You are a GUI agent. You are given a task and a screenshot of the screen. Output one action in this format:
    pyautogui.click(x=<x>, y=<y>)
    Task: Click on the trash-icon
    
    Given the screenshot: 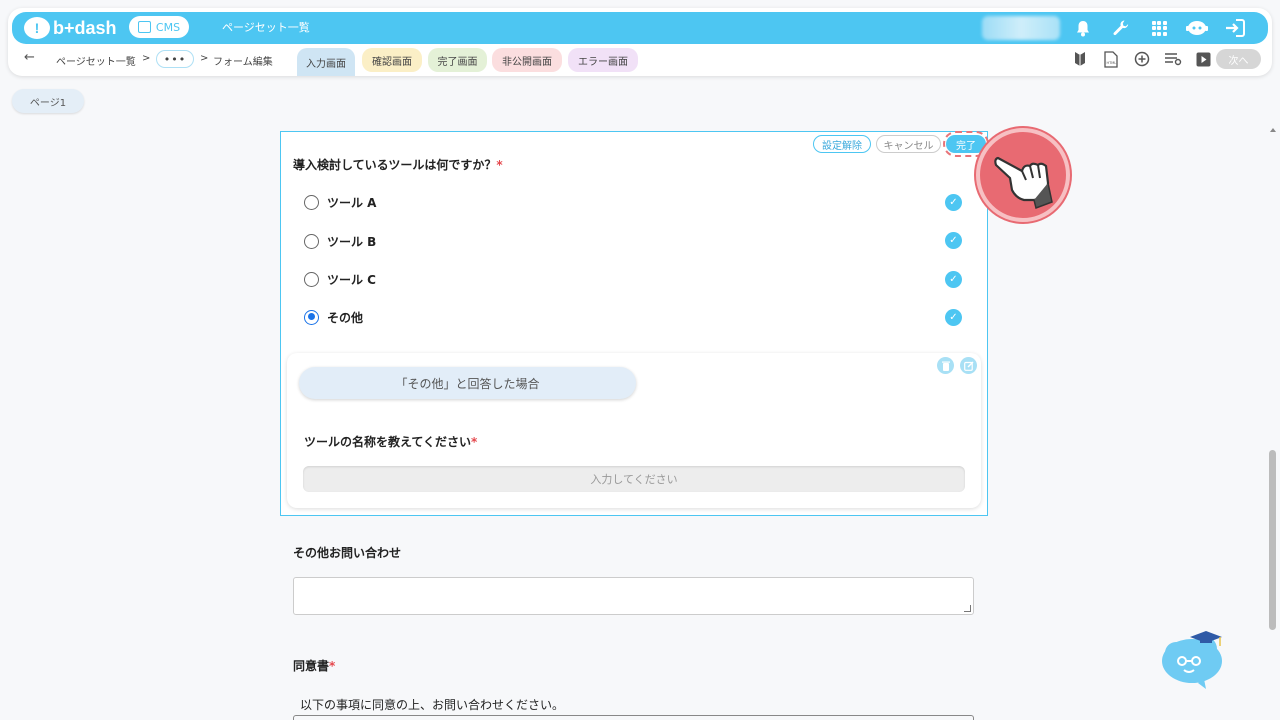 What is the action you would take?
    pyautogui.click(x=945, y=365)
    